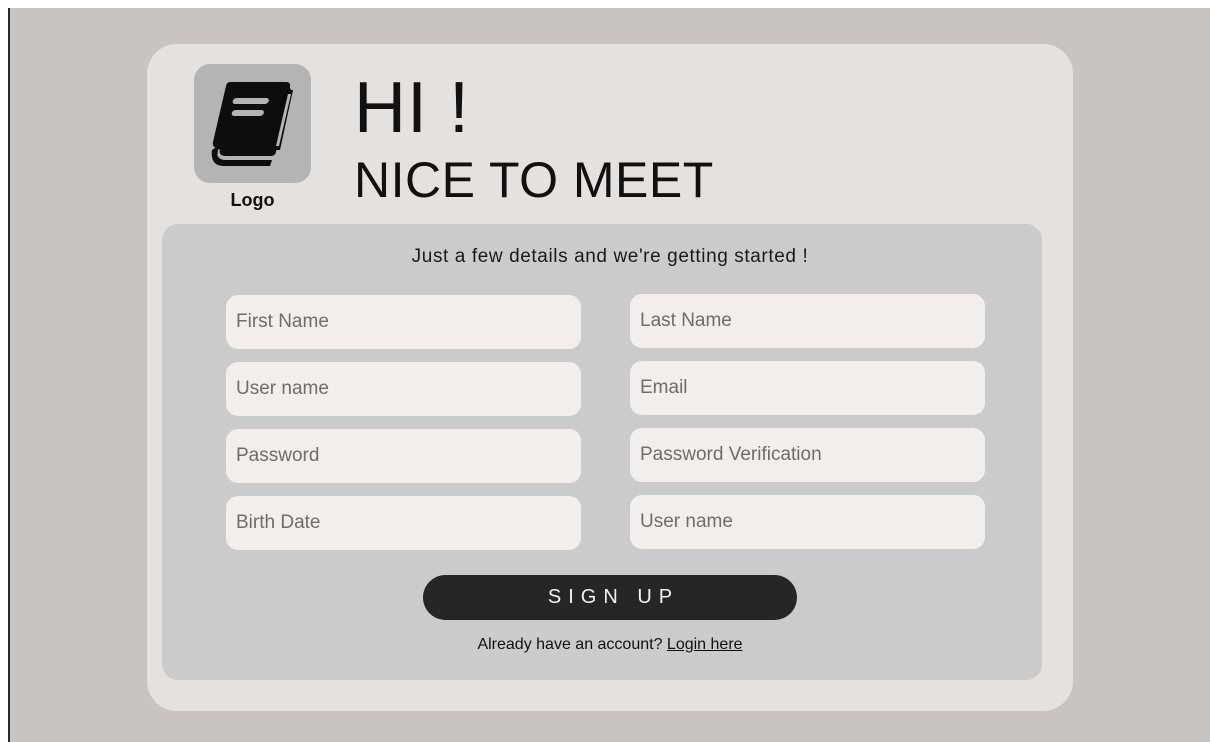 This screenshot has width=1210, height=742. What do you see at coordinates (534, 180) in the screenshot?
I see `greeting-subtitle: NICE TO MEET` at bounding box center [534, 180].